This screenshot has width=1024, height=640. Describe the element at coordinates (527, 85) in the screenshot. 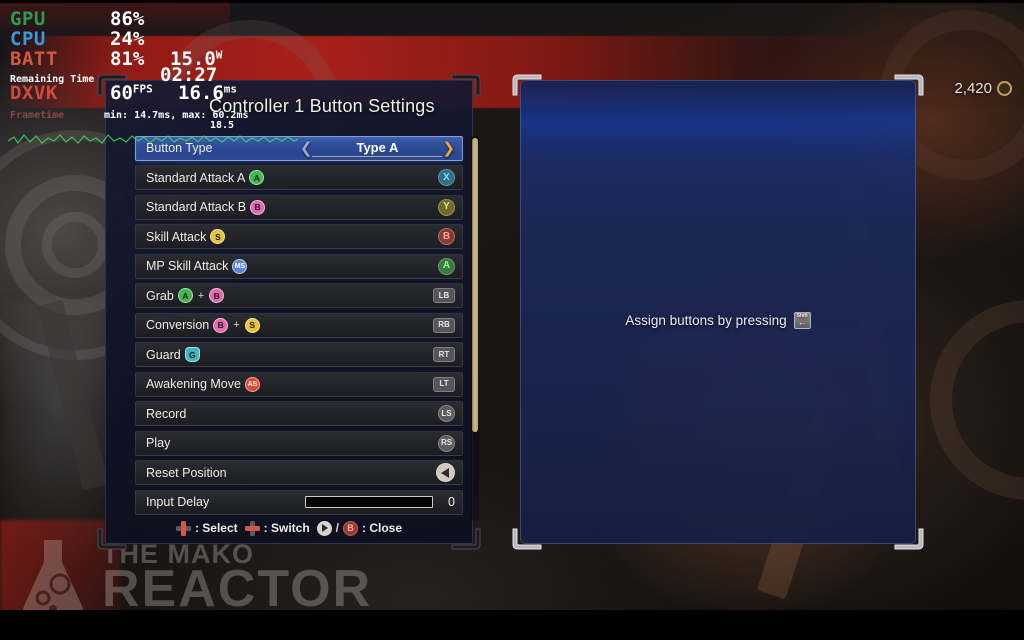

I see `corner-bracket-top-left` at that location.